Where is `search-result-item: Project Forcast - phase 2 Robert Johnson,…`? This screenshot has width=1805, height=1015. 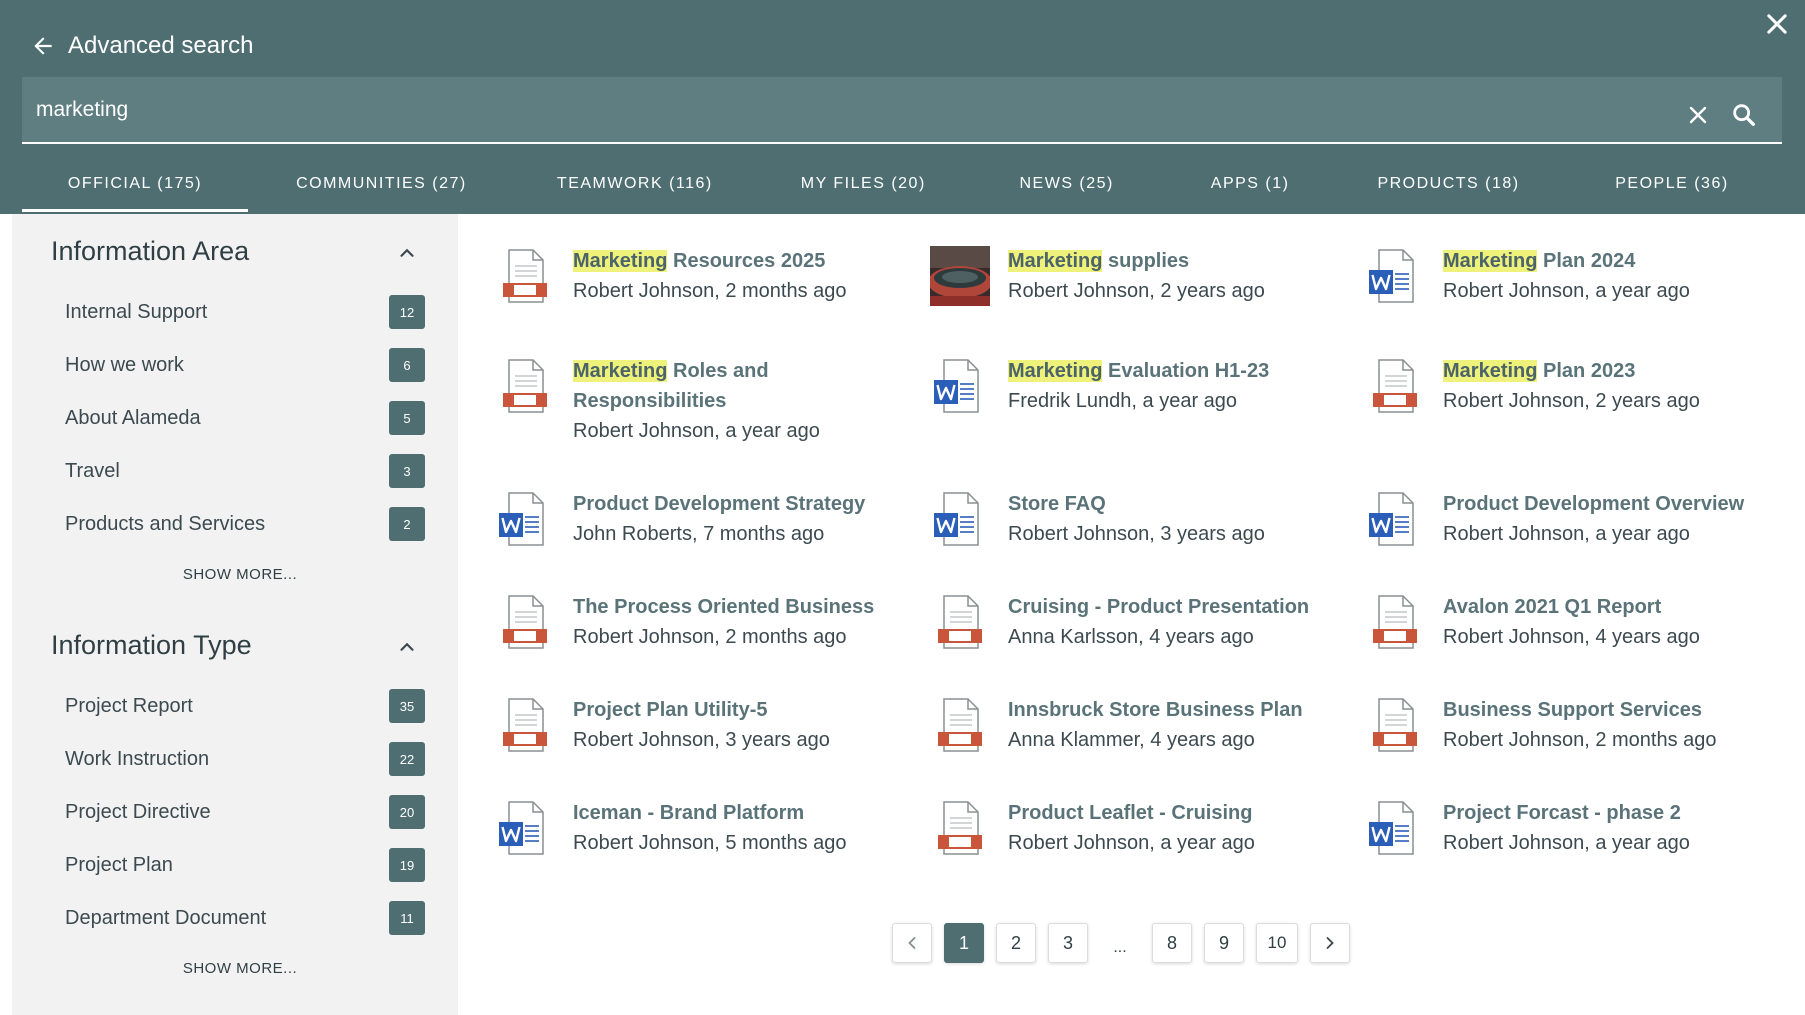 search-result-item: Project Forcast - phase 2 Robert Johnson,… is located at coordinates (1575, 828).